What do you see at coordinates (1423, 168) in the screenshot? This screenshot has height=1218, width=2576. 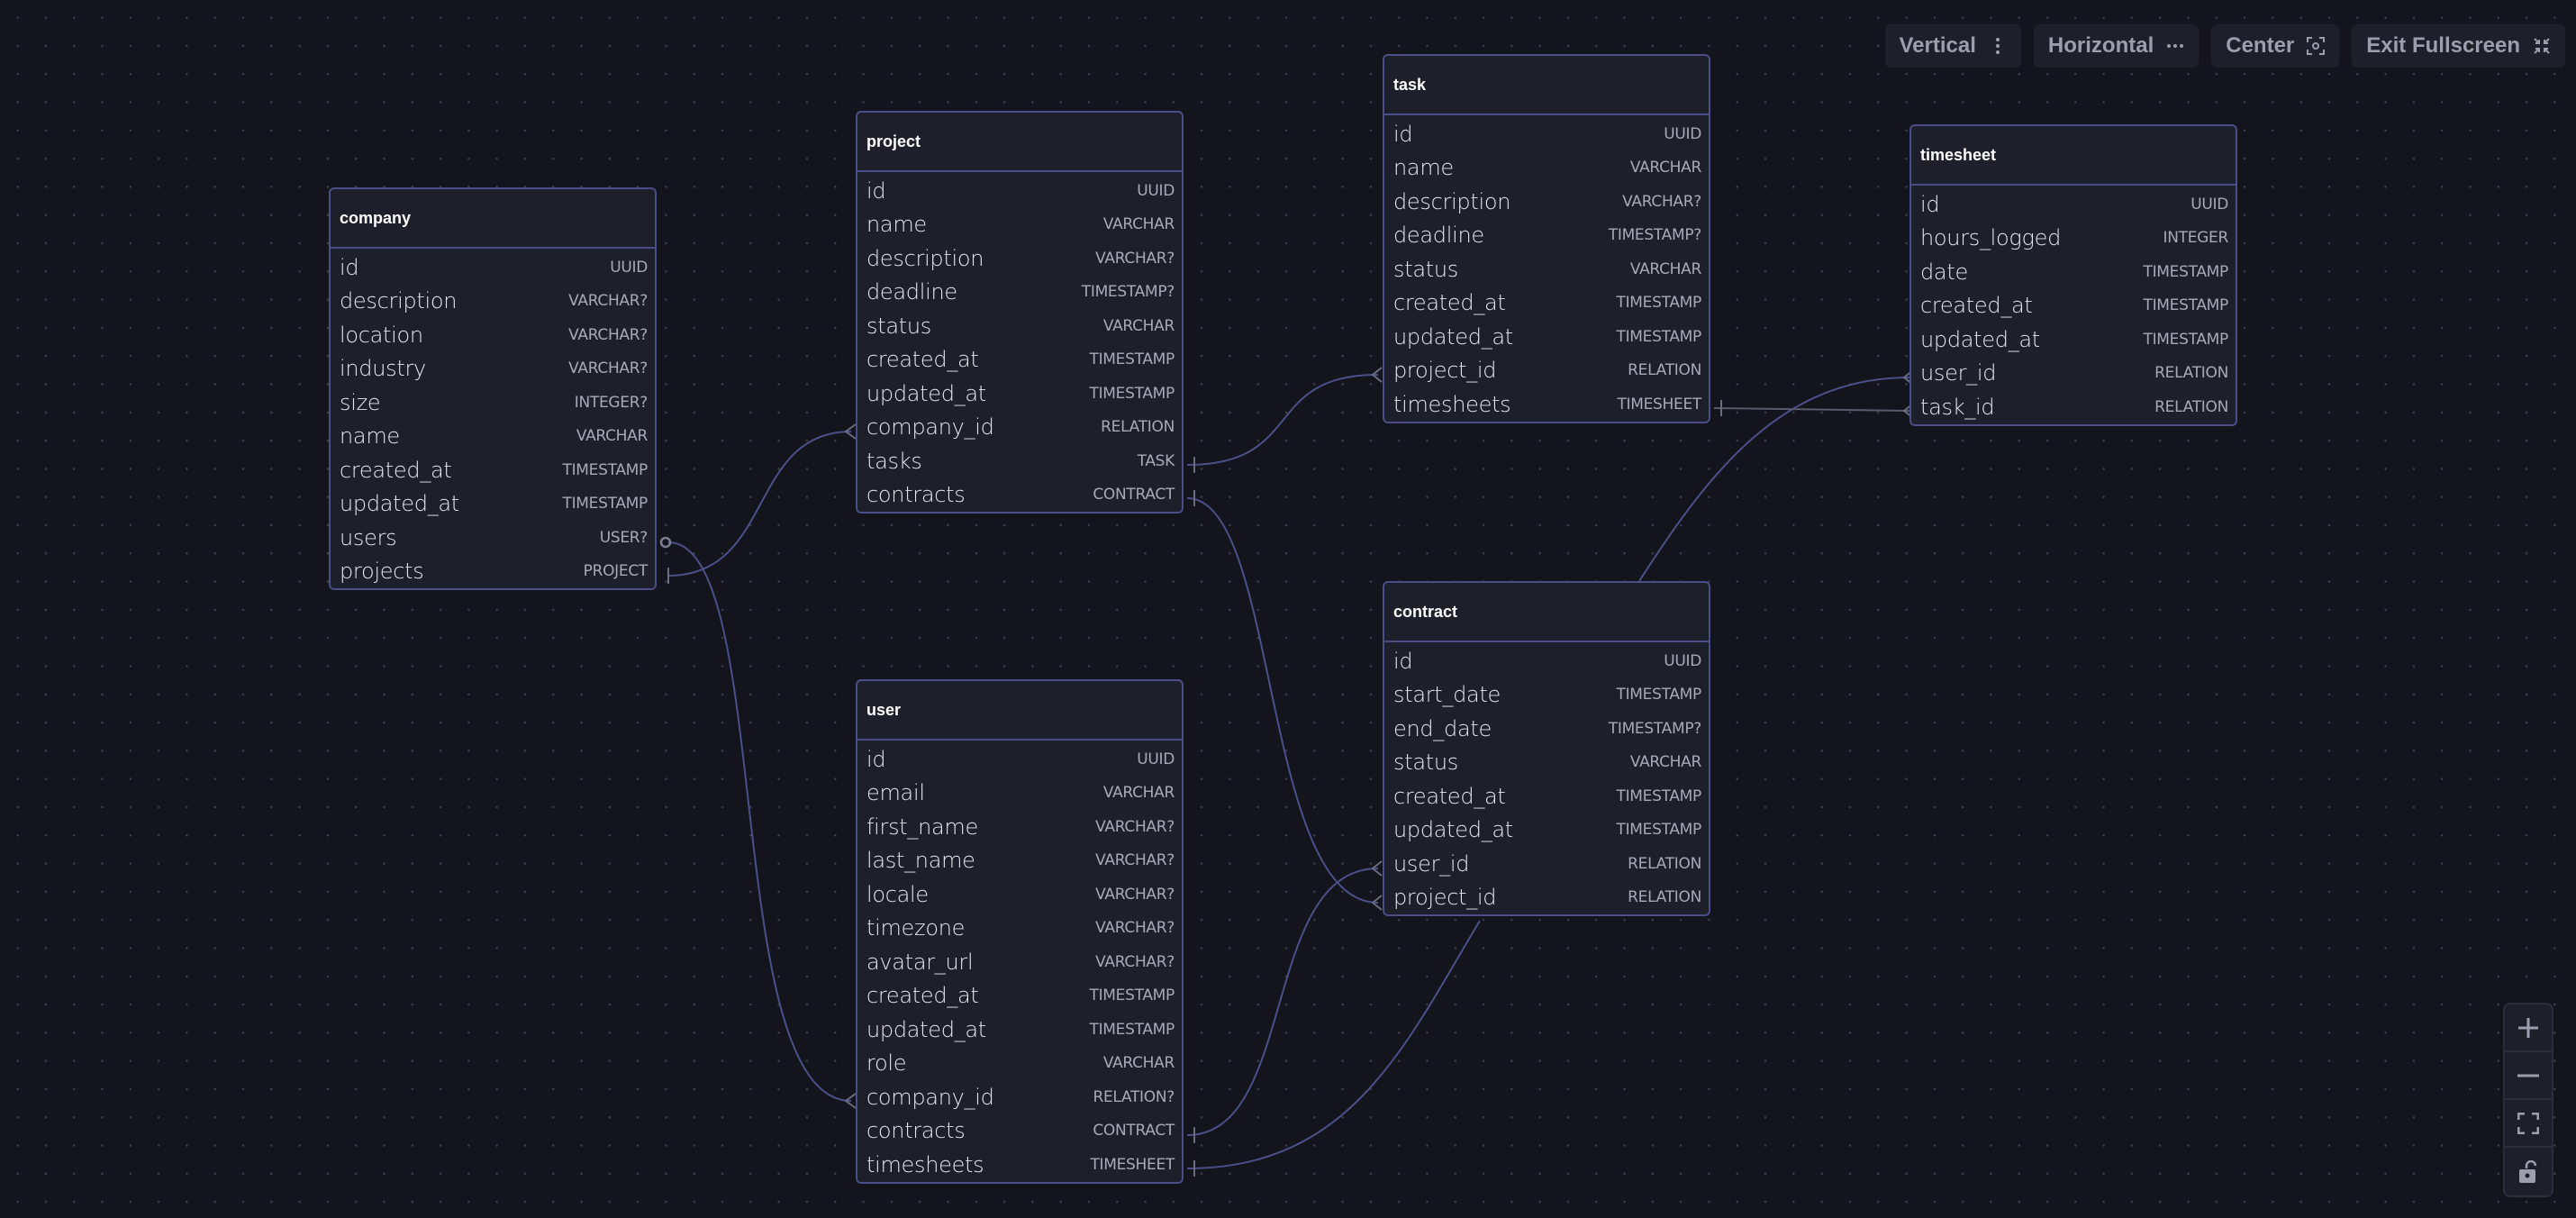 I see `column-name: name` at bounding box center [1423, 168].